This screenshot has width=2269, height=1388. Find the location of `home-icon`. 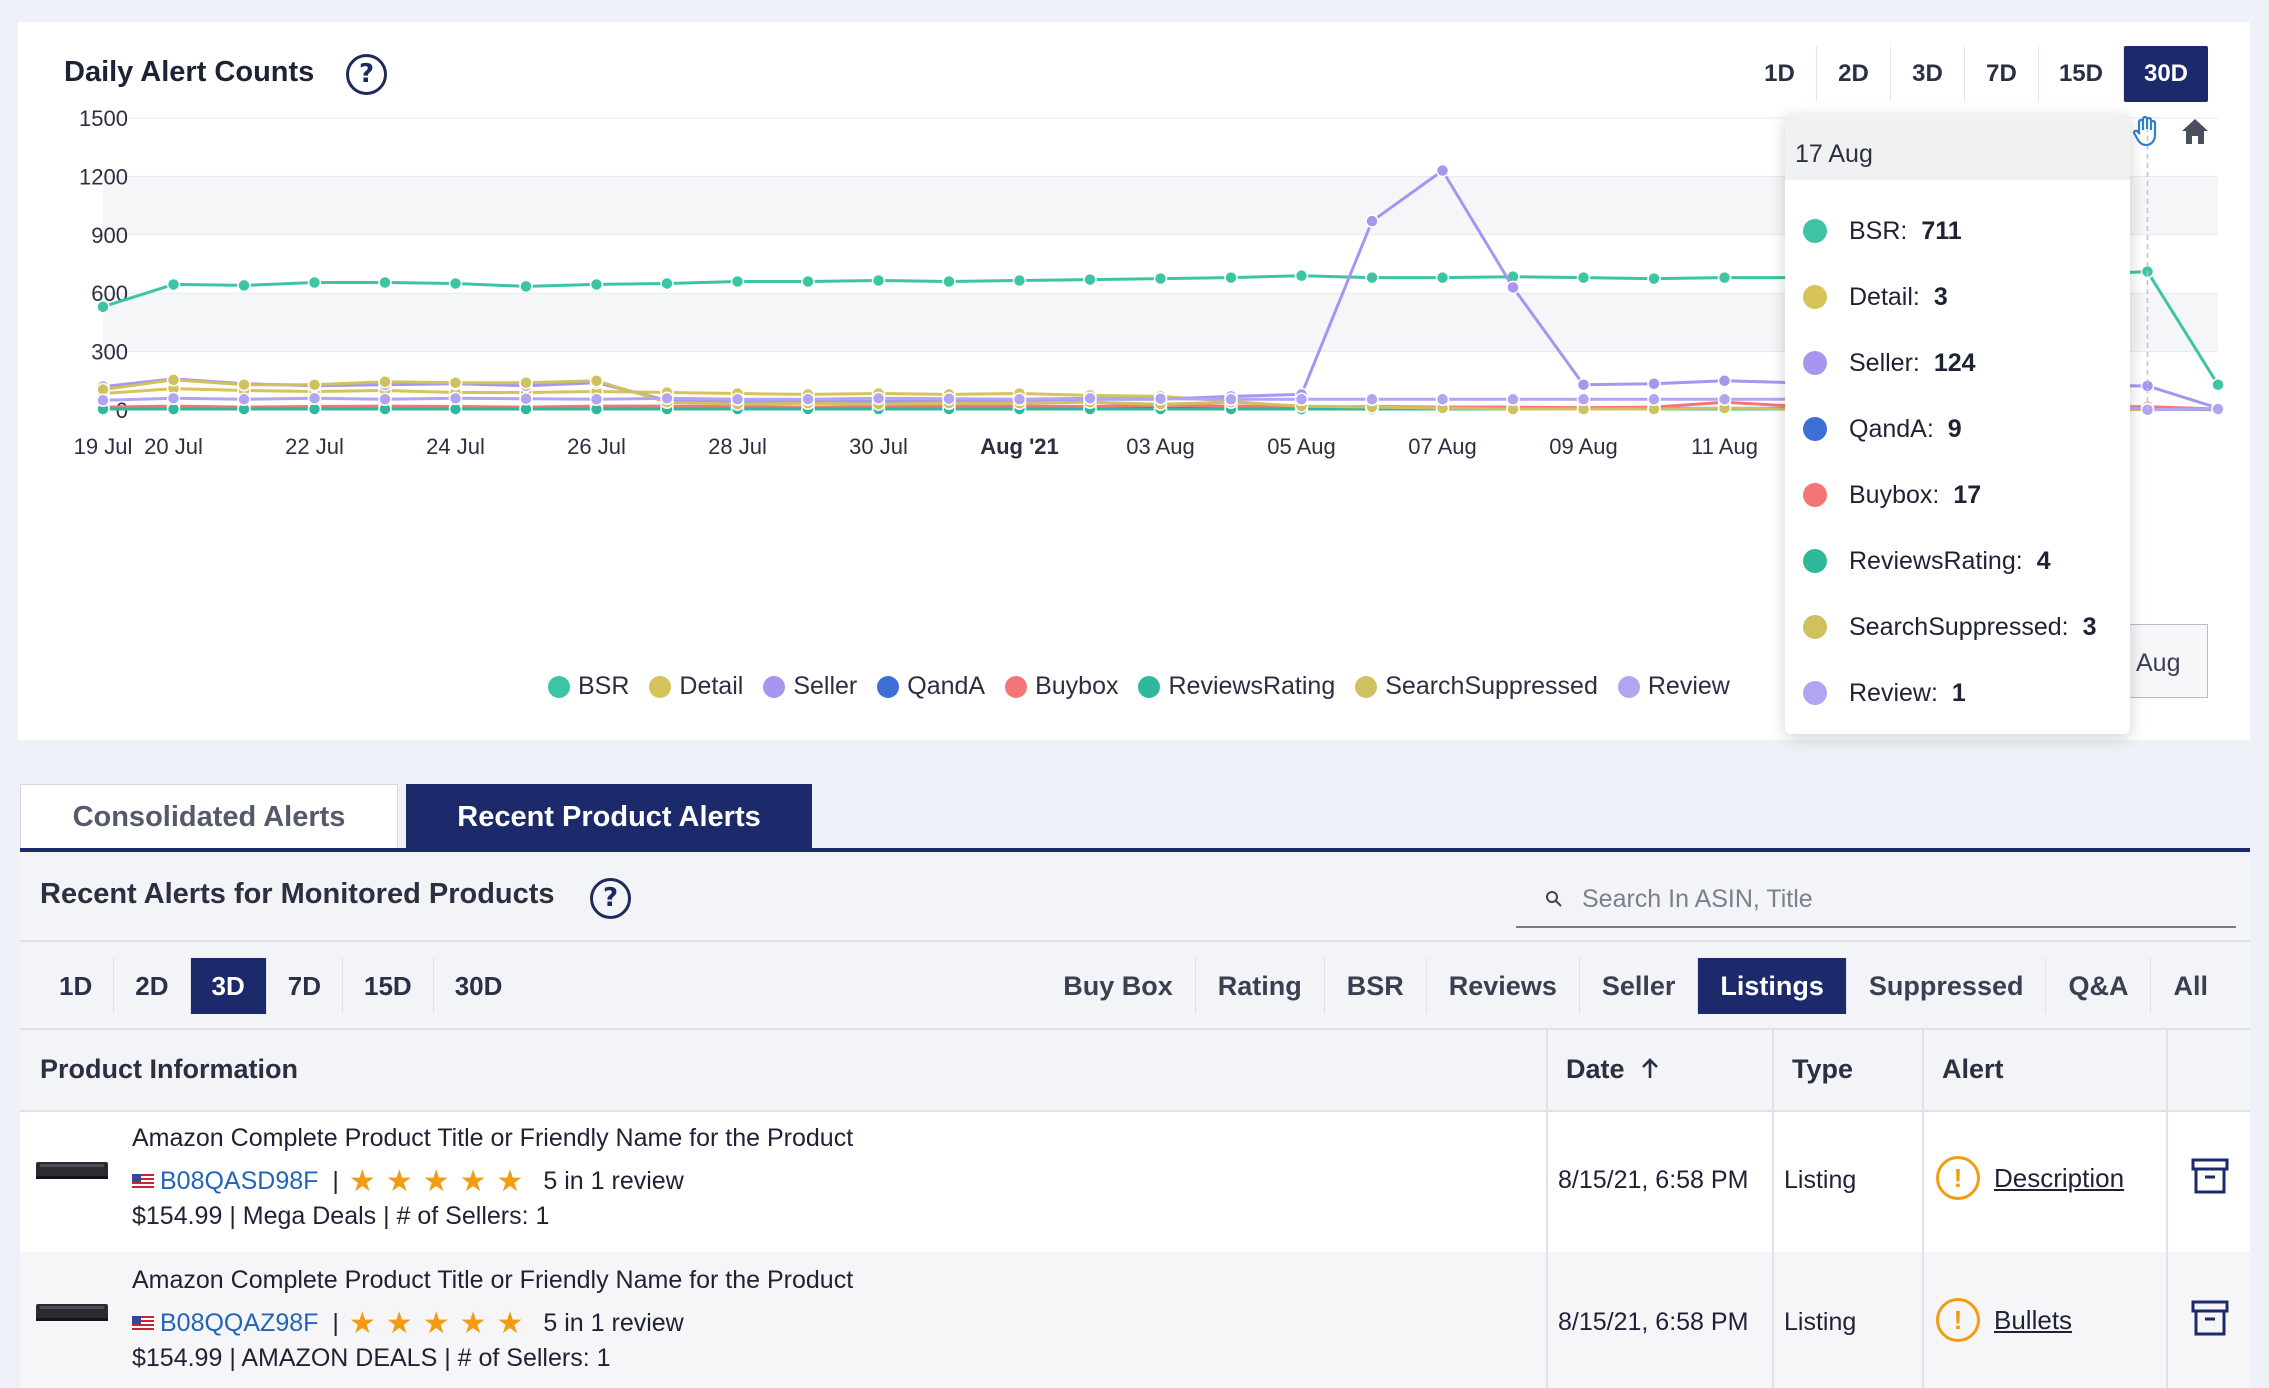

home-icon is located at coordinates (2195, 131).